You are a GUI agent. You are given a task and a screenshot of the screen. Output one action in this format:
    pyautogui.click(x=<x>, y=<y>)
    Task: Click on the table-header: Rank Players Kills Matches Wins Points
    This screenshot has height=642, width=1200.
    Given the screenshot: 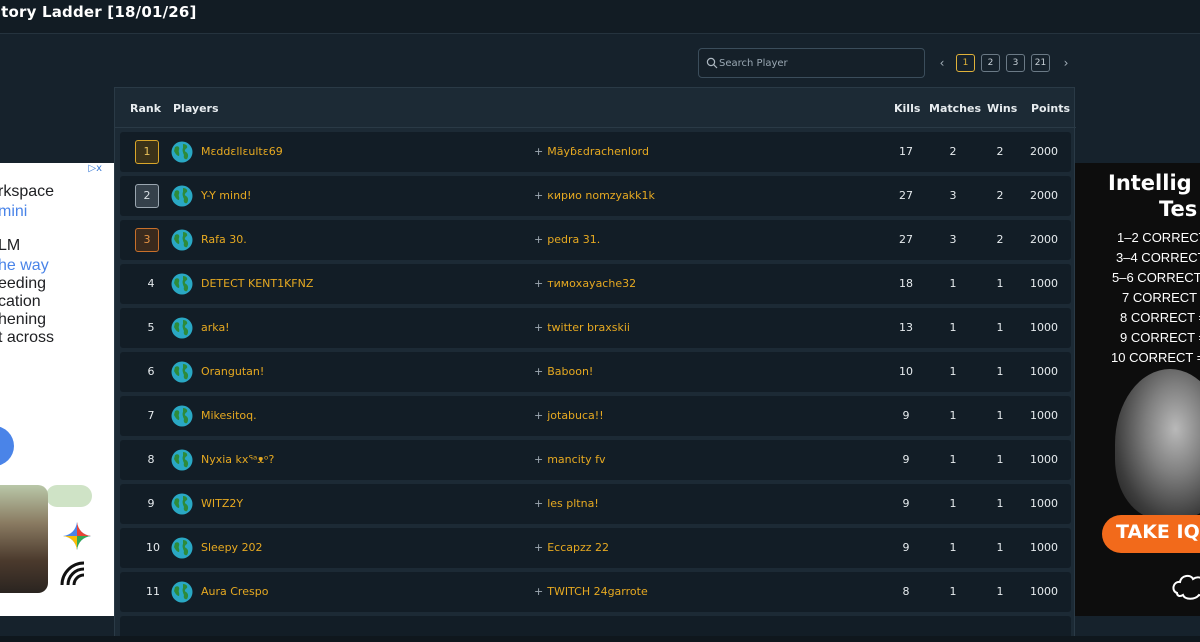 What is the action you would take?
    pyautogui.click(x=595, y=108)
    